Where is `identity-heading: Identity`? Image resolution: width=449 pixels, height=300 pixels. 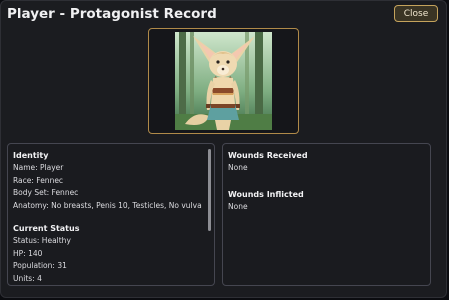
identity-heading: Identity is located at coordinates (31, 155).